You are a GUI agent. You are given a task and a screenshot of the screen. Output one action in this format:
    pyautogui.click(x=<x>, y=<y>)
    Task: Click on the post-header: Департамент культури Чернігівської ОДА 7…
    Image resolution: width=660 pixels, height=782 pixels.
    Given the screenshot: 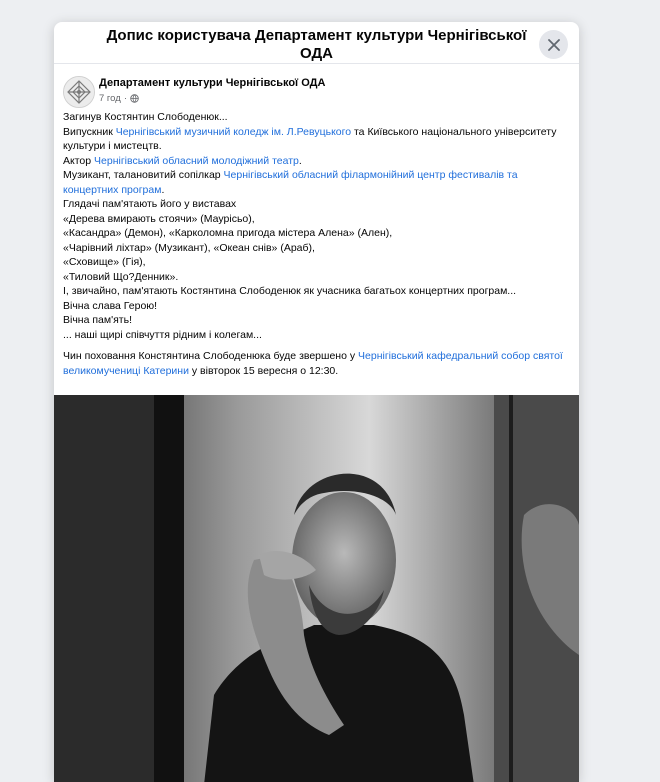 What is the action you would take?
    pyautogui.click(x=313, y=95)
    